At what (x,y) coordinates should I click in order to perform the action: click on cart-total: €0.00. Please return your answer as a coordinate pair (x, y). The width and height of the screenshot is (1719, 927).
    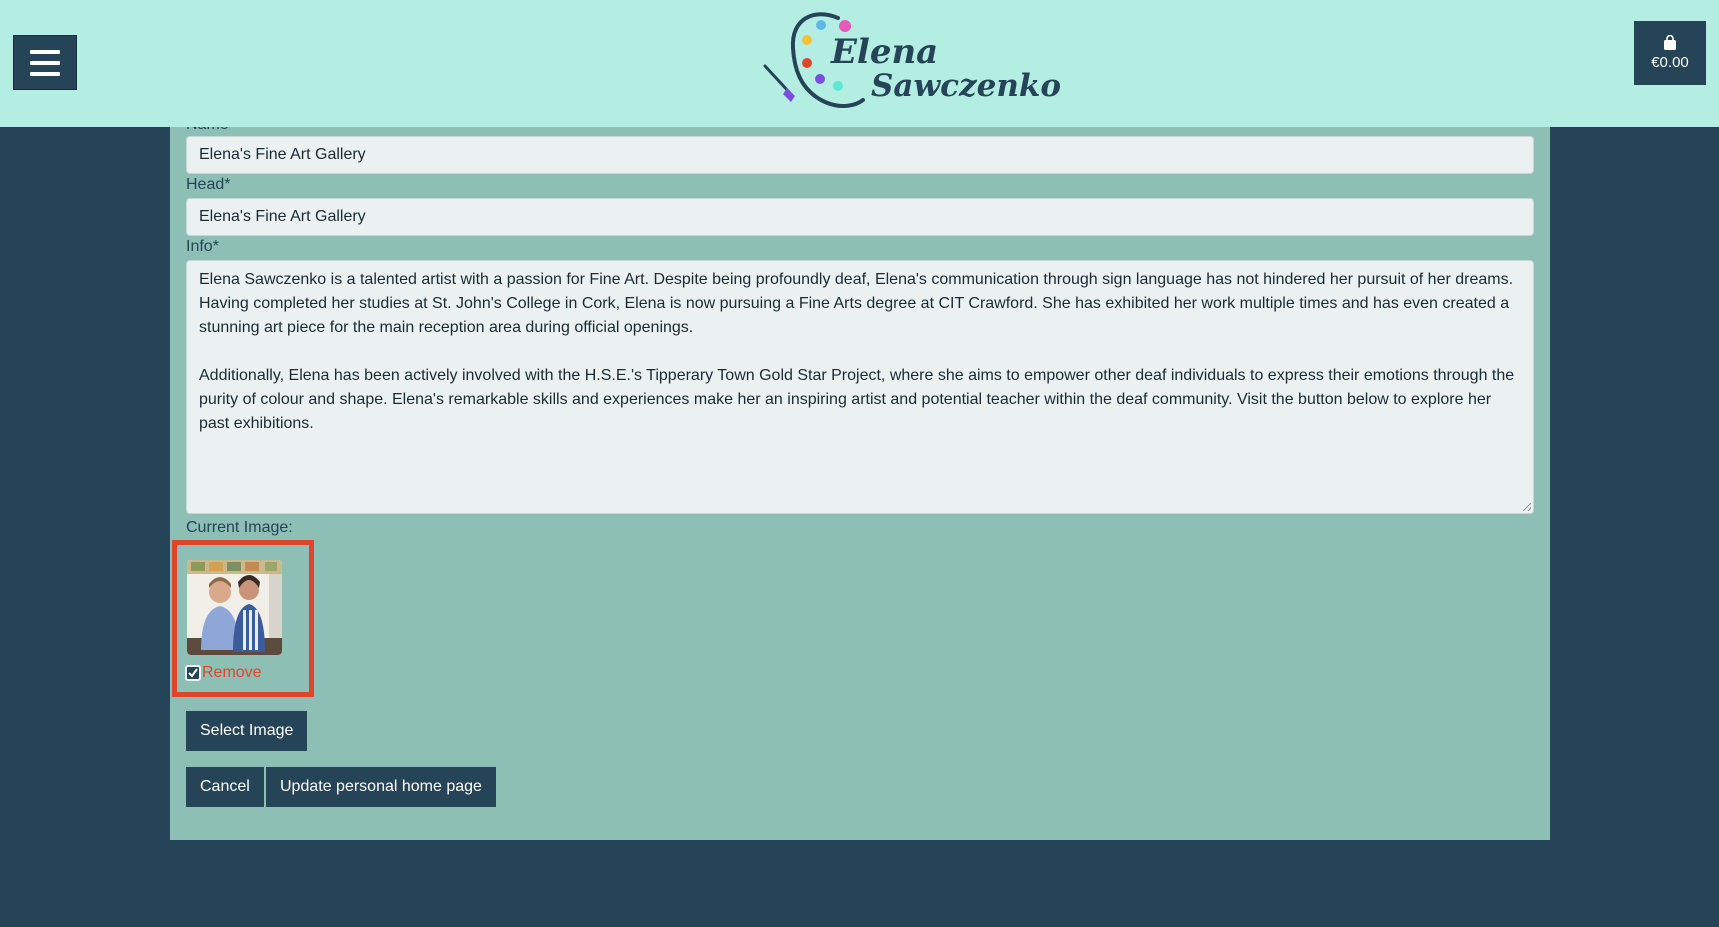
    Looking at the image, I should click on (1670, 62).